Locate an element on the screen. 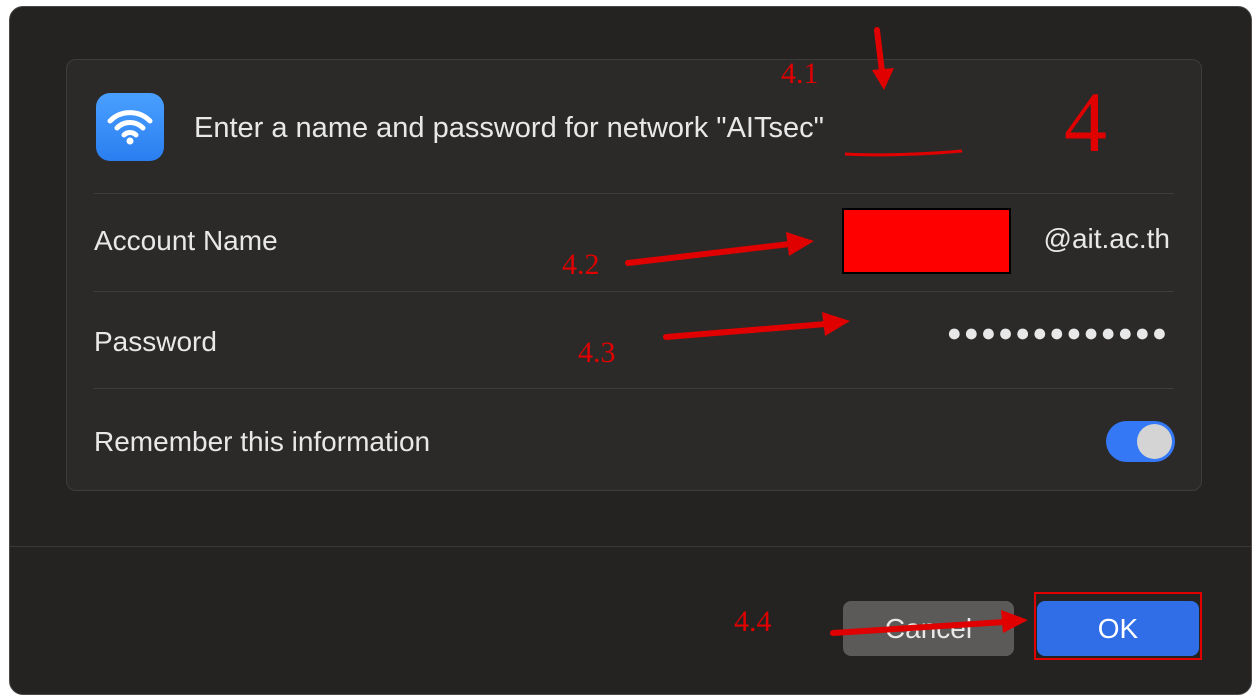 This screenshot has width=1253, height=696. step-label: 4.4 is located at coordinates (753, 621).